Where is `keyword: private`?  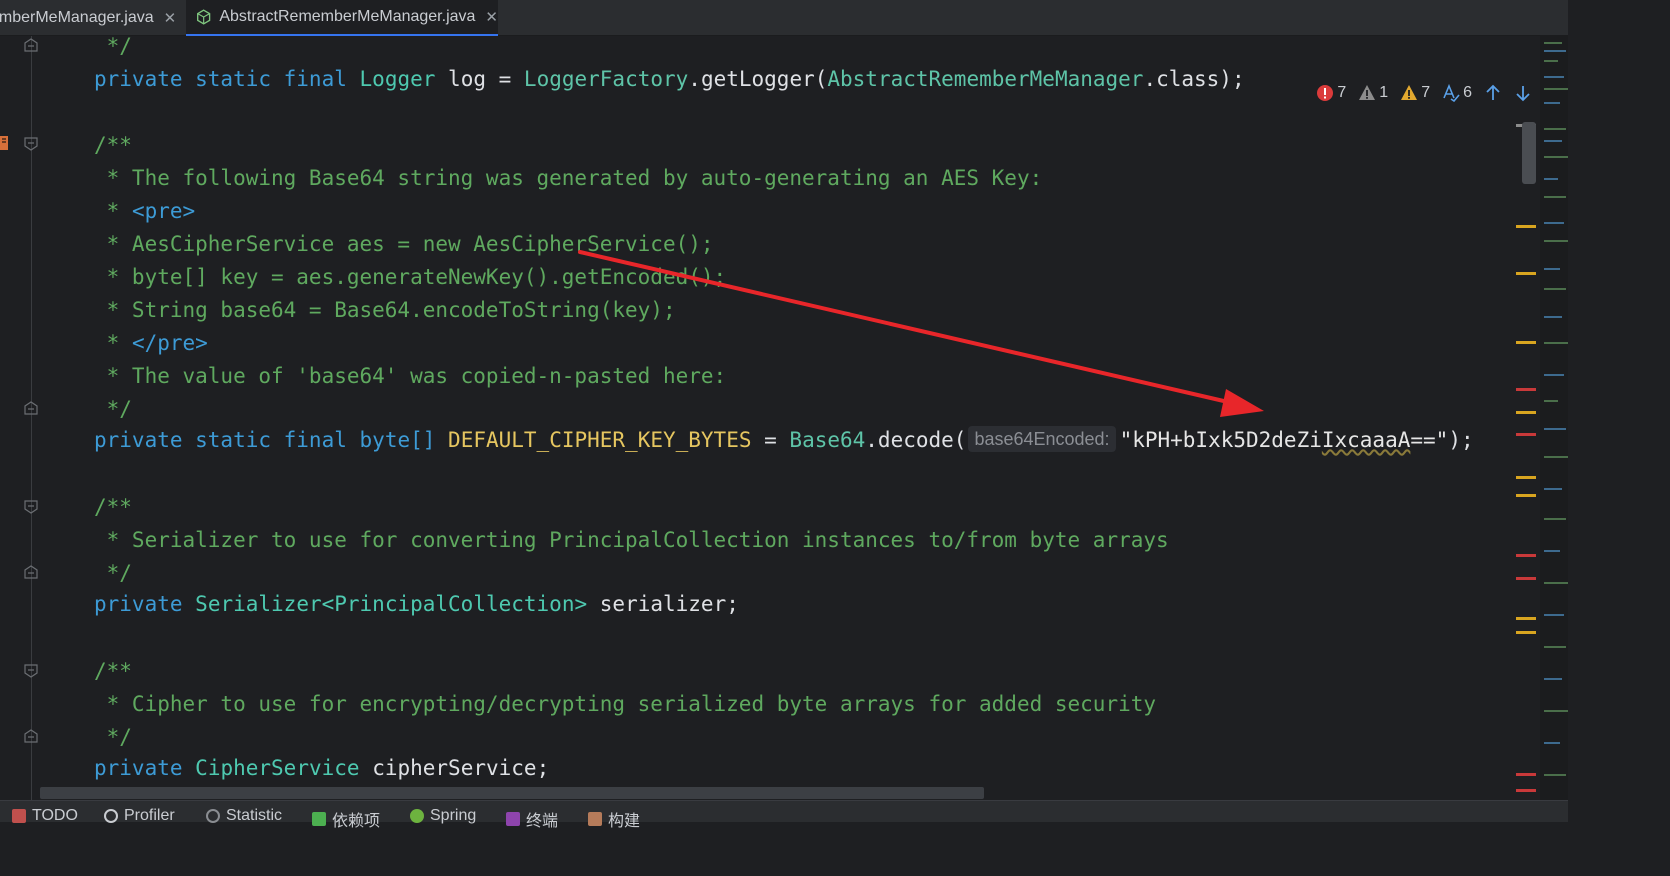
keyword: private is located at coordinates (138, 768).